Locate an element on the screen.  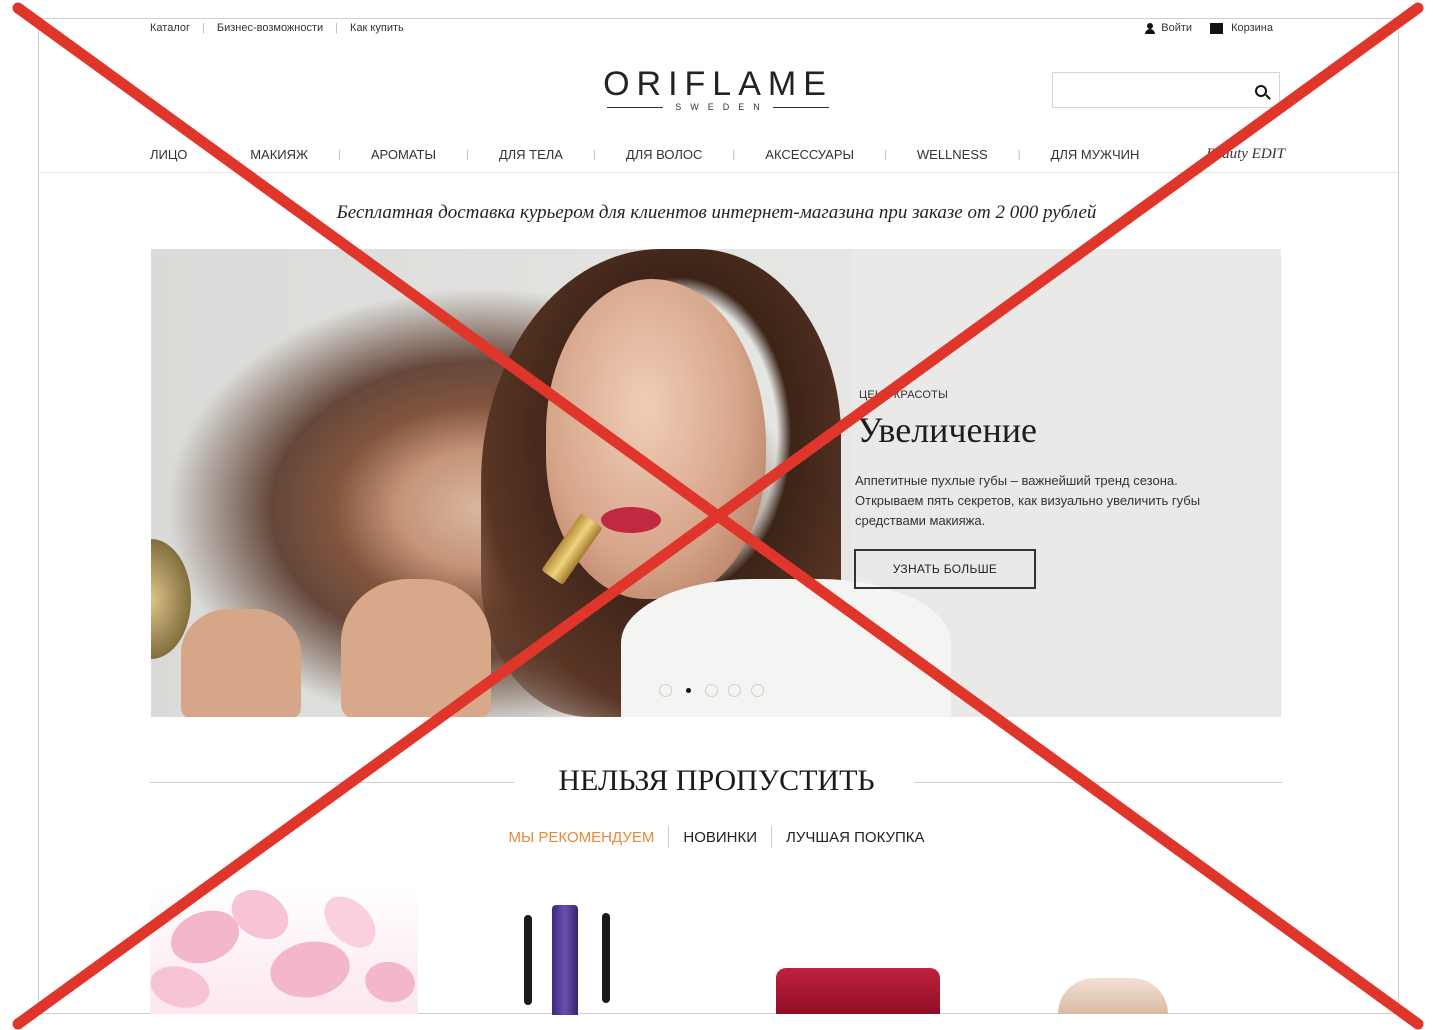
cart-link: Корзина is located at coordinates (1241, 28).